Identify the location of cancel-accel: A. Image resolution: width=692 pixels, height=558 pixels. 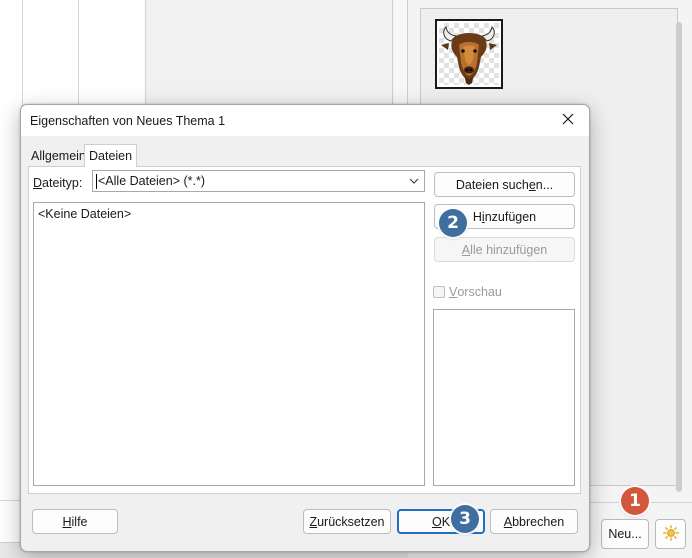
(508, 521).